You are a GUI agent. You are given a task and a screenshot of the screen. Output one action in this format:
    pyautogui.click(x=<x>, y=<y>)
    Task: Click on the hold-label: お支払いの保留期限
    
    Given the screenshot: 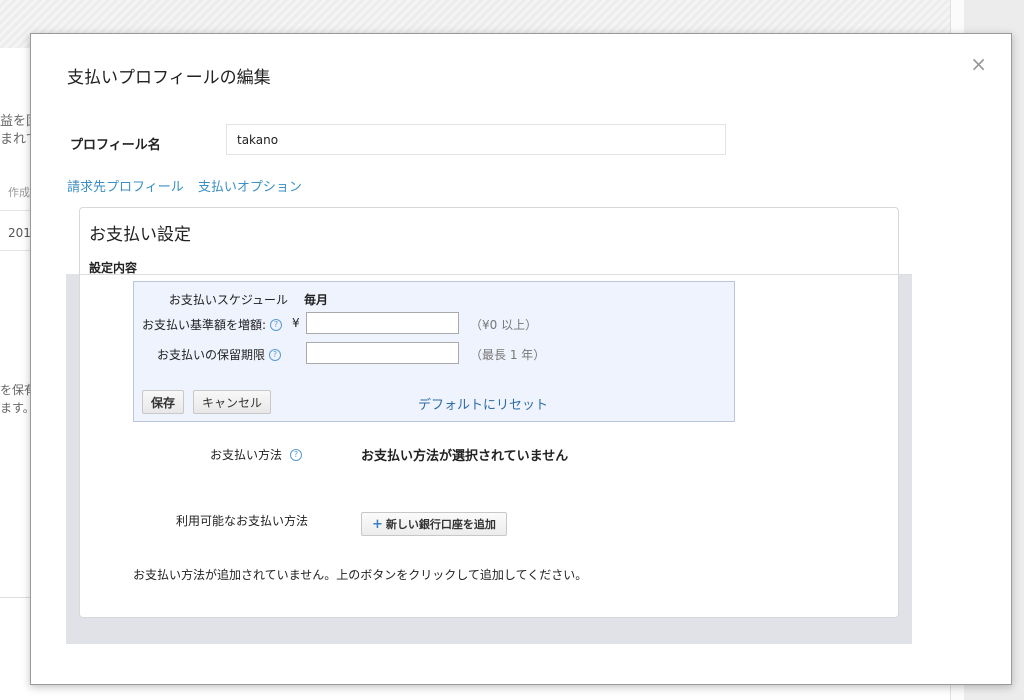 What is the action you would take?
    pyautogui.click(x=211, y=355)
    